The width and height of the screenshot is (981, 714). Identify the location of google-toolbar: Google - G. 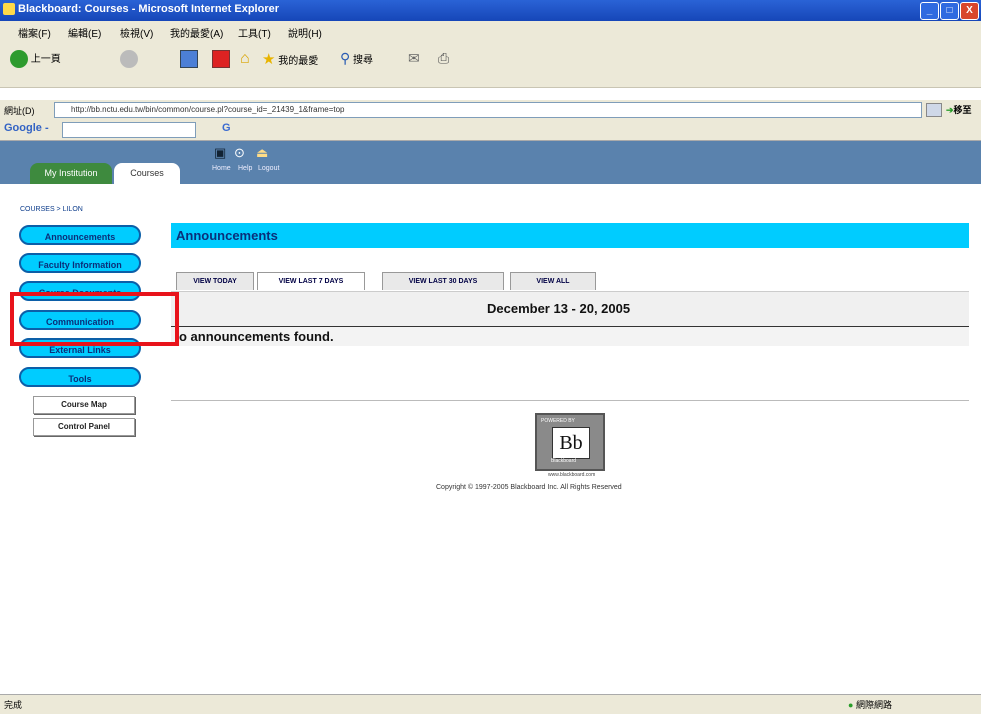
(490, 130).